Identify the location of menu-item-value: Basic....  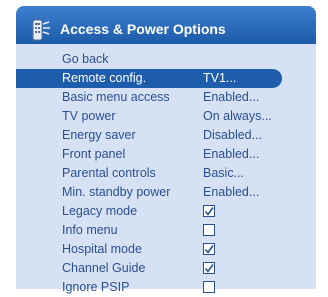
(223, 173).